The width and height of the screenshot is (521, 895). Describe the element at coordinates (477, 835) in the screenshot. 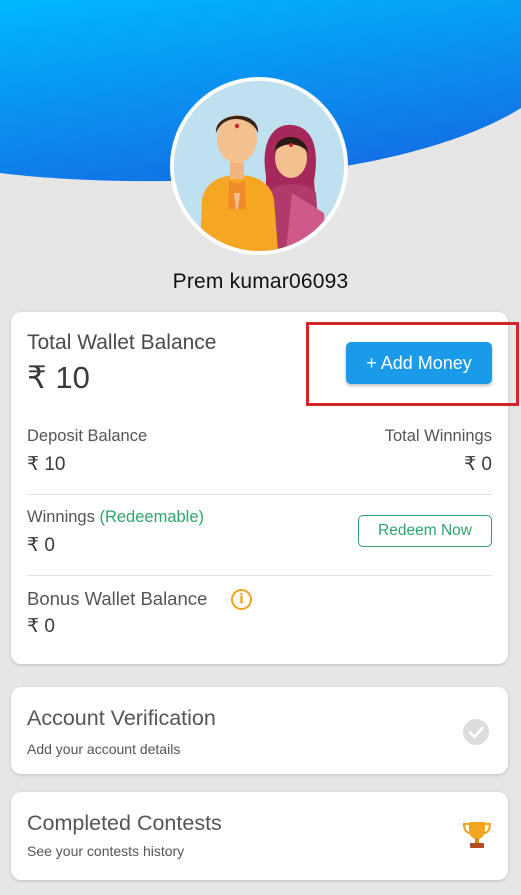

I see `trophy-icon` at that location.